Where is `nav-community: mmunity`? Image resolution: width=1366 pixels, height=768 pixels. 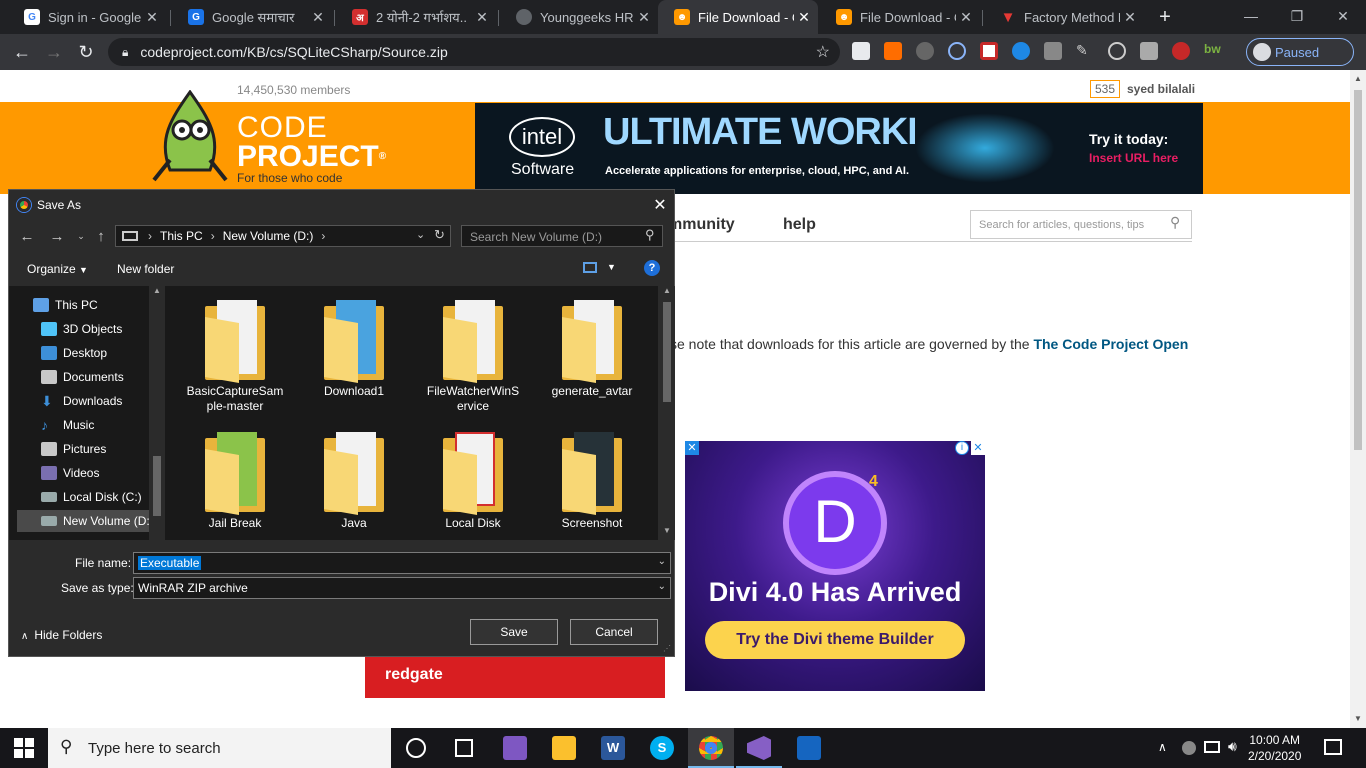 nav-community: mmunity is located at coordinates (701, 225).